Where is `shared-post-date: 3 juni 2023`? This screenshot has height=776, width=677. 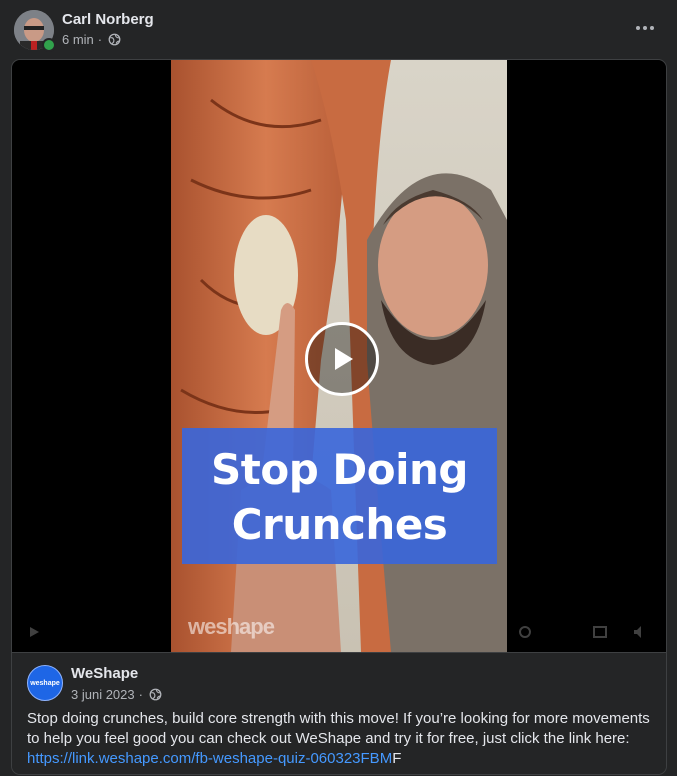 shared-post-date: 3 juni 2023 is located at coordinates (103, 694).